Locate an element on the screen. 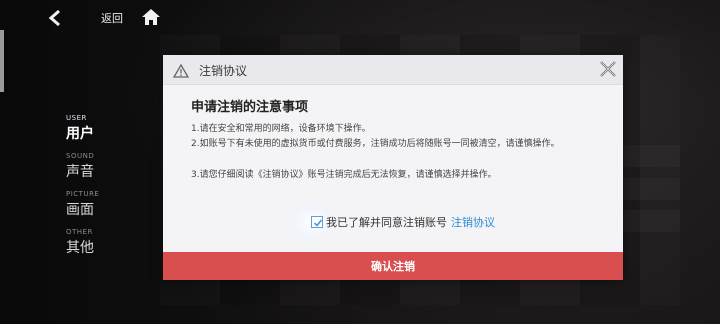 This screenshot has width=720, height=324. sidebar-item-label: 用户 is located at coordinates (80, 134).